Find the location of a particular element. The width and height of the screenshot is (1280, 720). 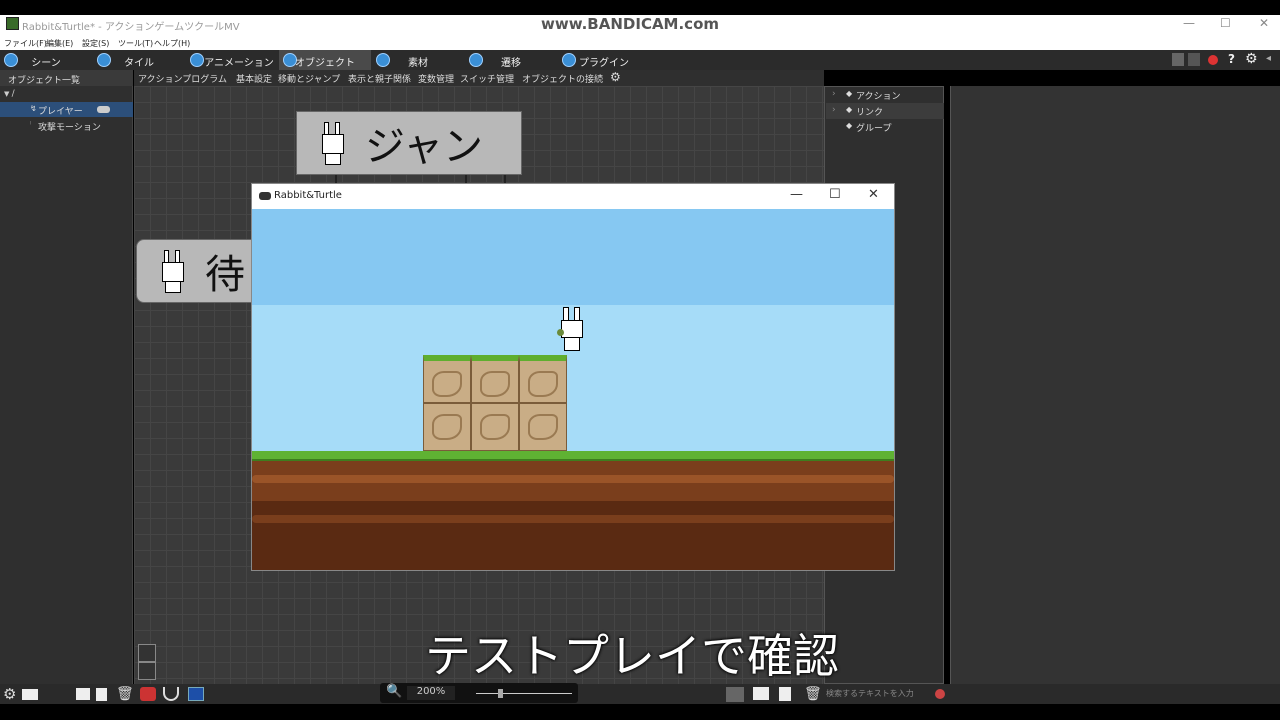

pen-icon is located at coordinates (147, 653).